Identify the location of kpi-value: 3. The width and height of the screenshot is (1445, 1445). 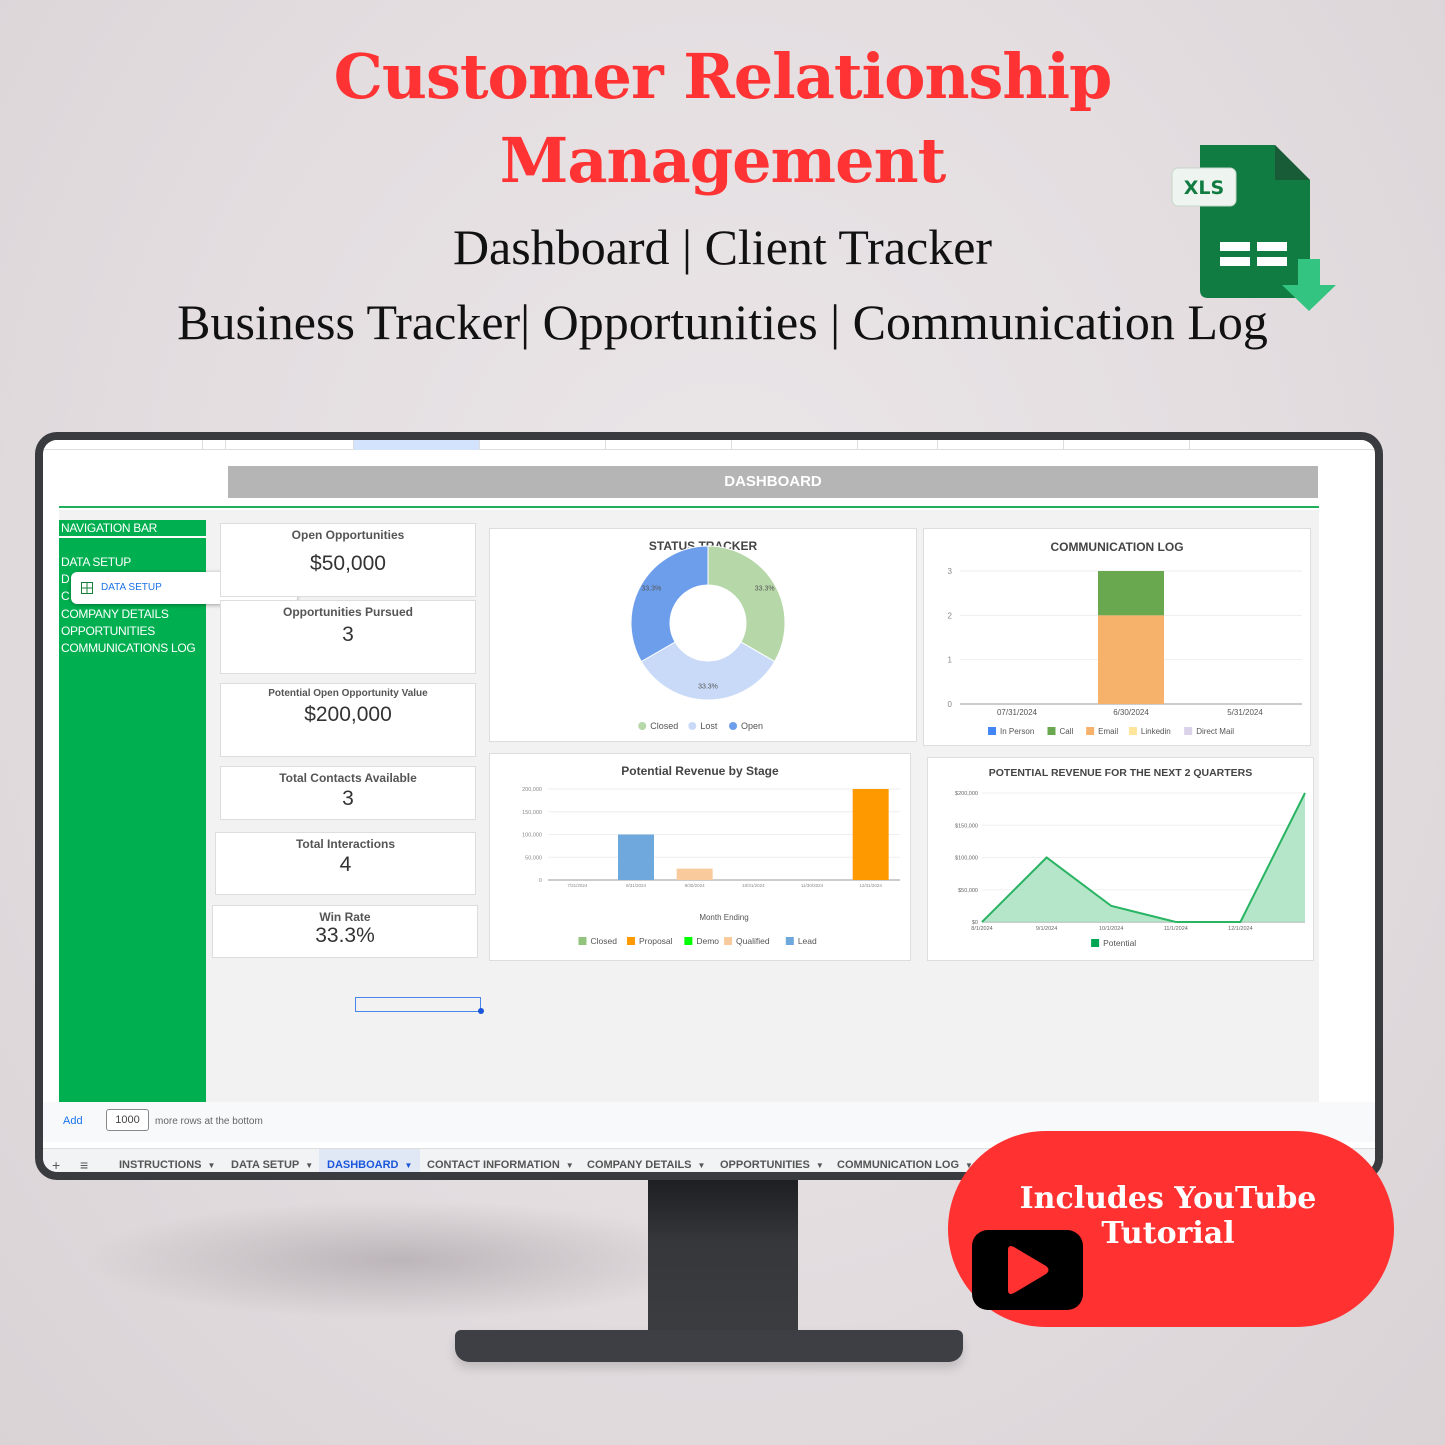
(348, 798).